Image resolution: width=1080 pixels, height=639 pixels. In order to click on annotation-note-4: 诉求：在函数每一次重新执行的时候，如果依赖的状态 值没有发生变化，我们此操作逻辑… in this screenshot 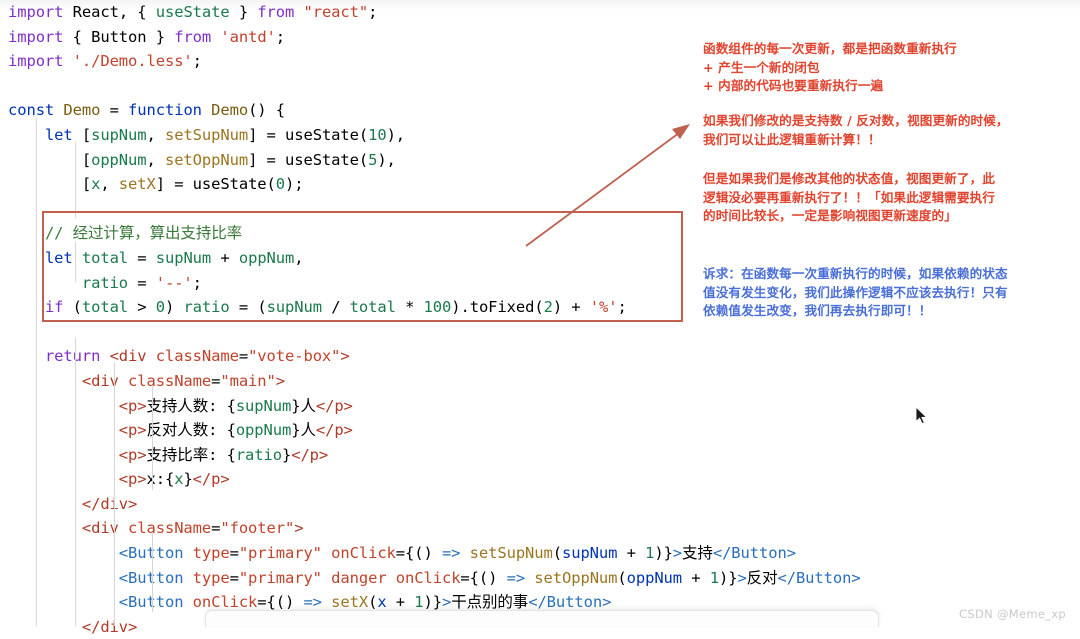, I will do `click(855, 292)`.